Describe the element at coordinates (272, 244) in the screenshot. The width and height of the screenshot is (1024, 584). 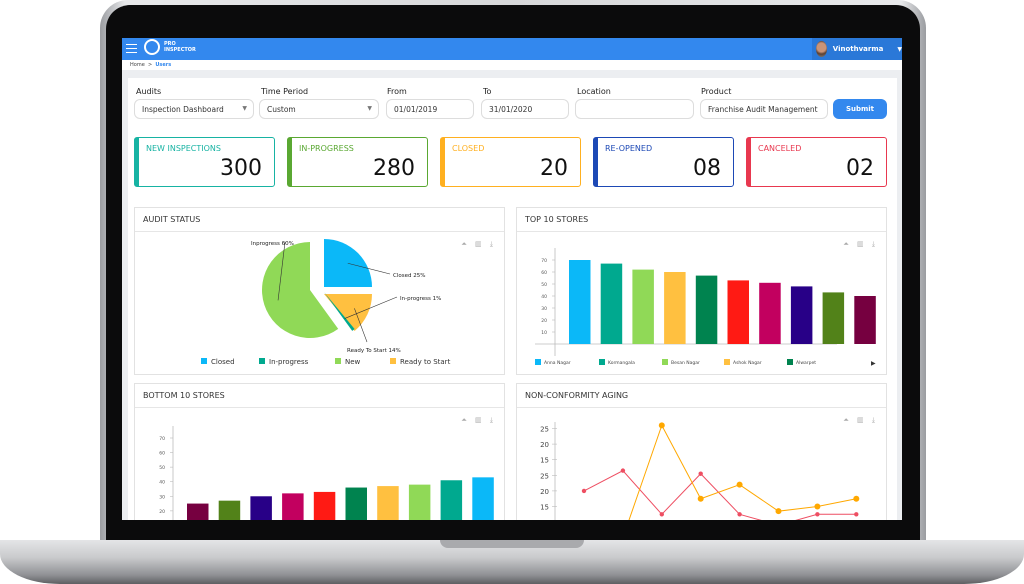
I see `pie-label: Inprogress 60%` at that location.